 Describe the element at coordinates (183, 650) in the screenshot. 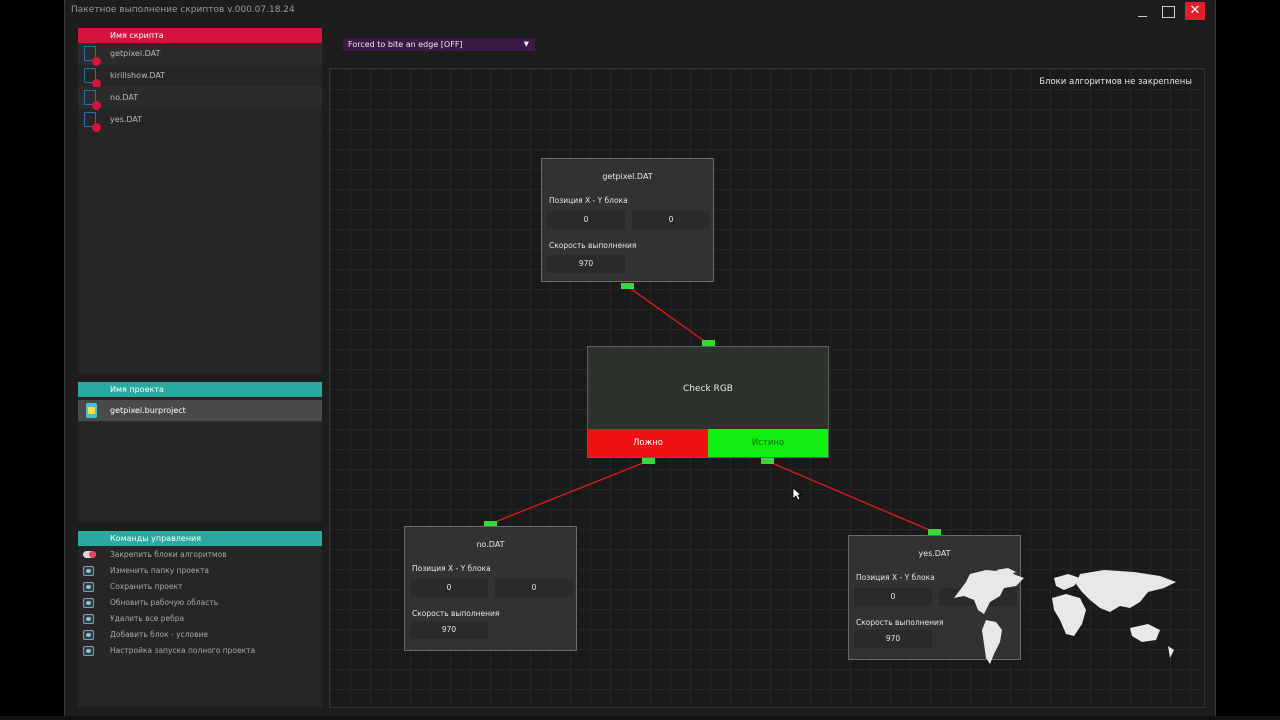

I see `command-label: Настройка запуска полного проекта` at that location.